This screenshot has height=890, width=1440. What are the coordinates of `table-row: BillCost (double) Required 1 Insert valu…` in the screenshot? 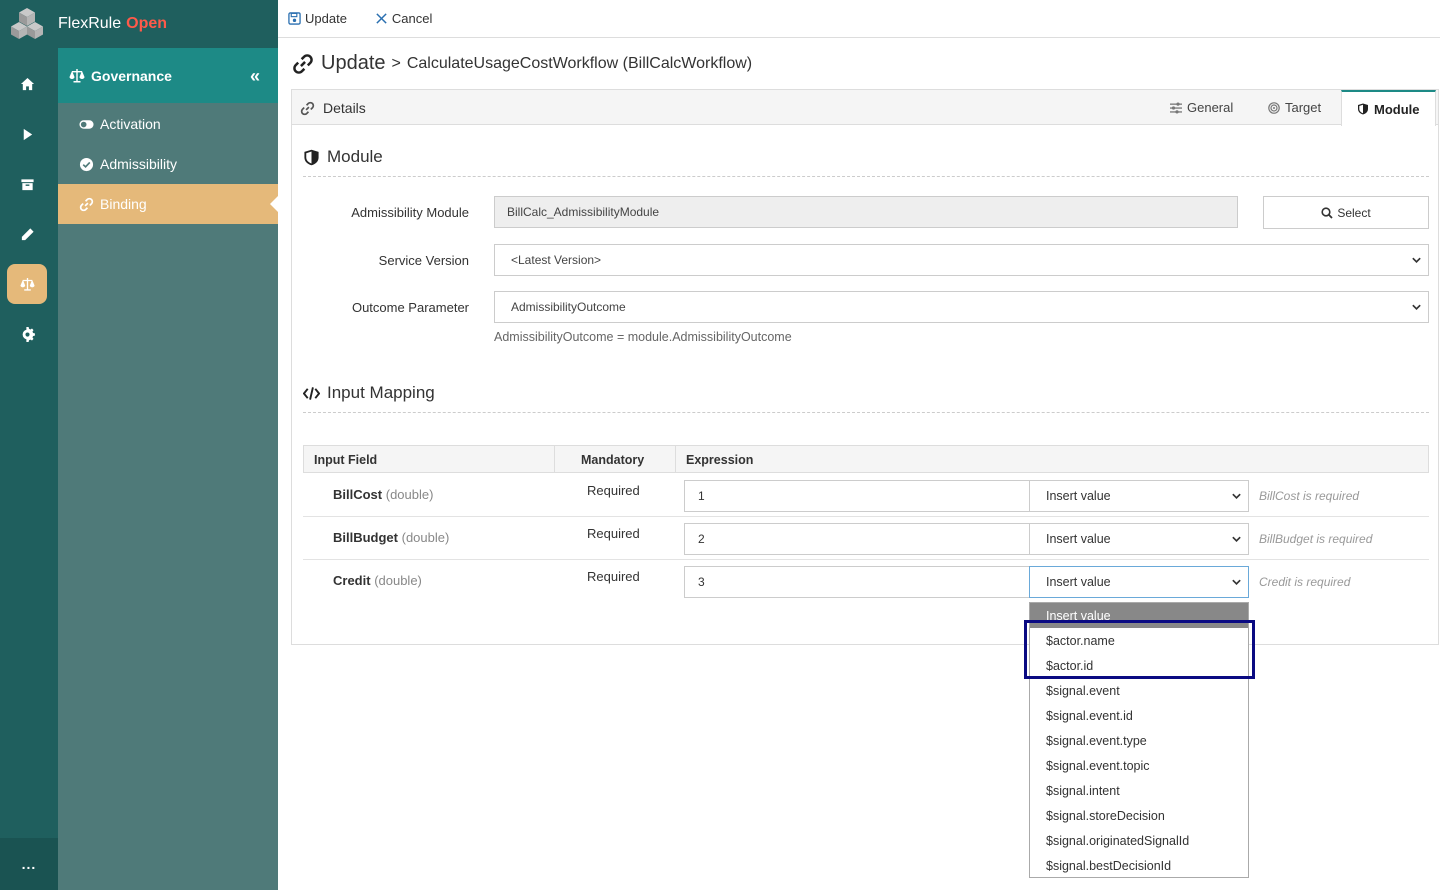 It's located at (866, 495).